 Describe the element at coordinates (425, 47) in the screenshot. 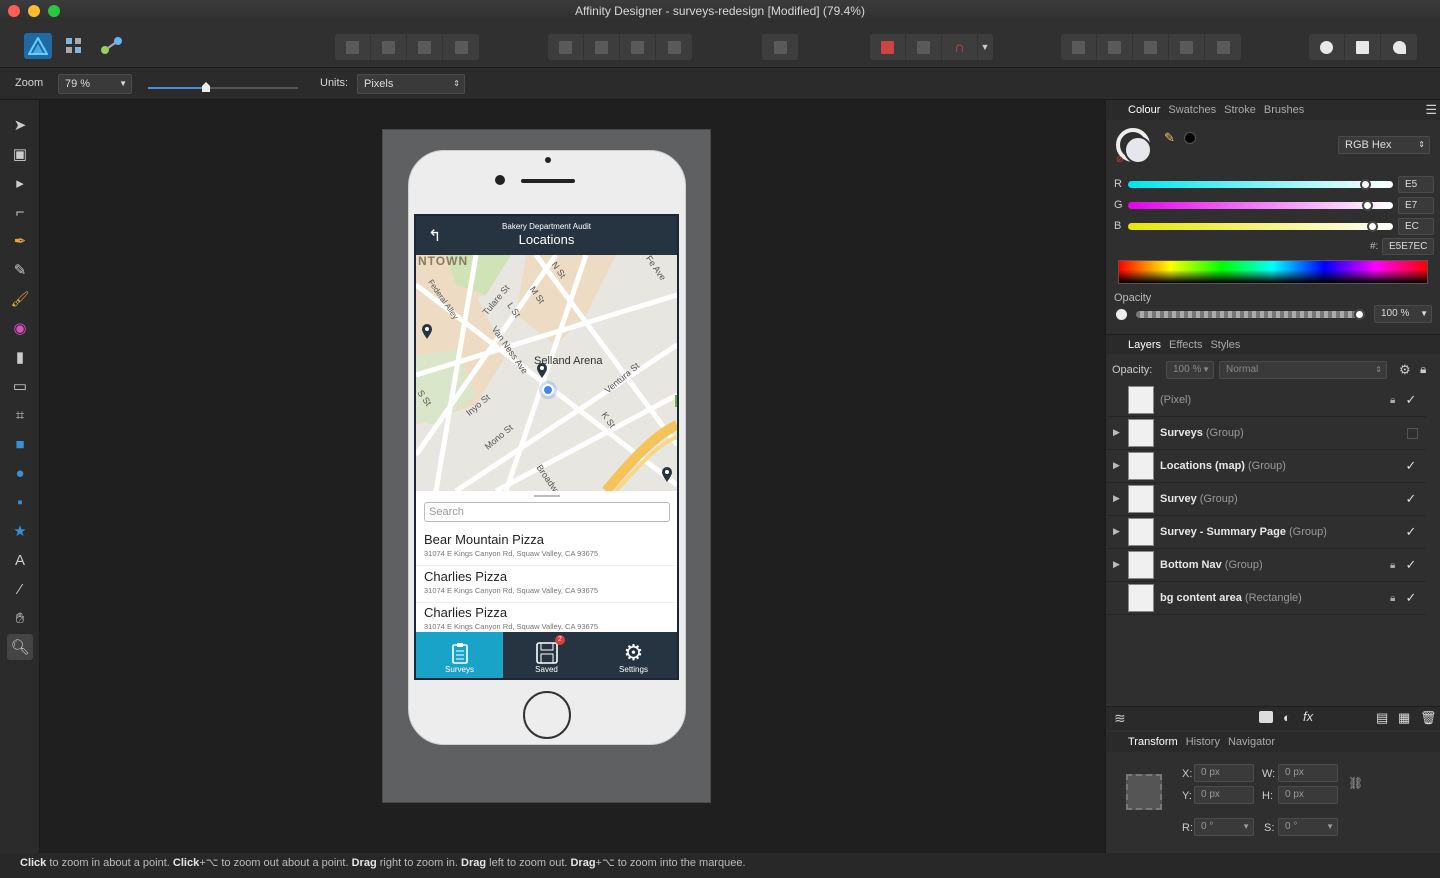

I see `move-forward-button` at that location.